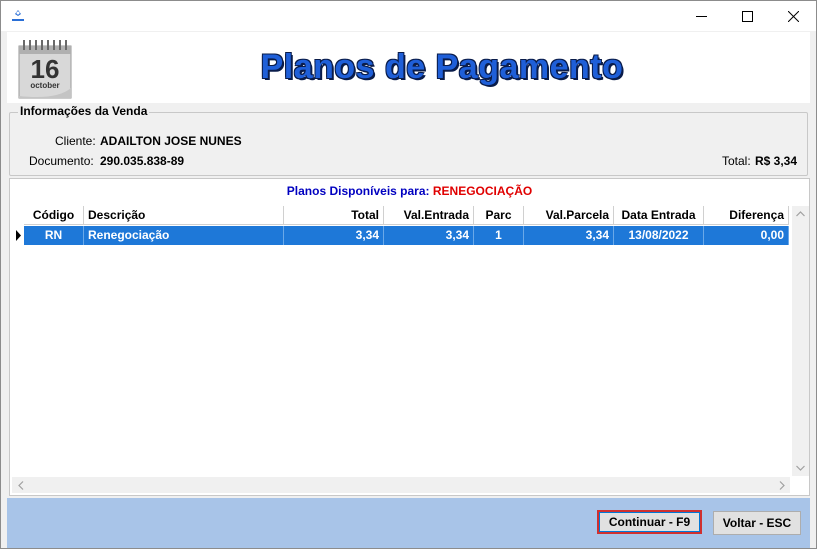  What do you see at coordinates (75, 141) in the screenshot?
I see `client-label: Cliente:` at bounding box center [75, 141].